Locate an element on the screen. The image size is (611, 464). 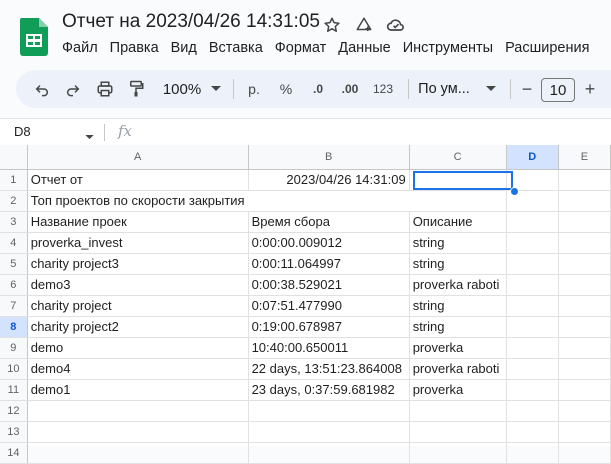
cell-b: 22 days, 13:51:23.864008 is located at coordinates (329, 369).